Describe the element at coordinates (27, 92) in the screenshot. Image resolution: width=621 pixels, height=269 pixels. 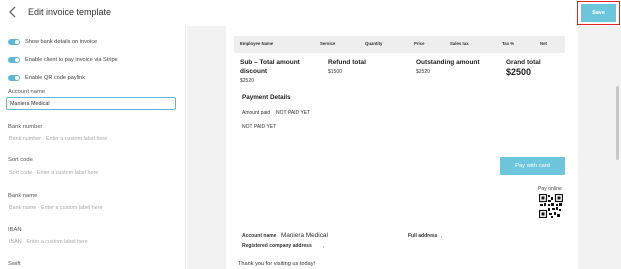
I see `account-name-label: Account name` at that location.